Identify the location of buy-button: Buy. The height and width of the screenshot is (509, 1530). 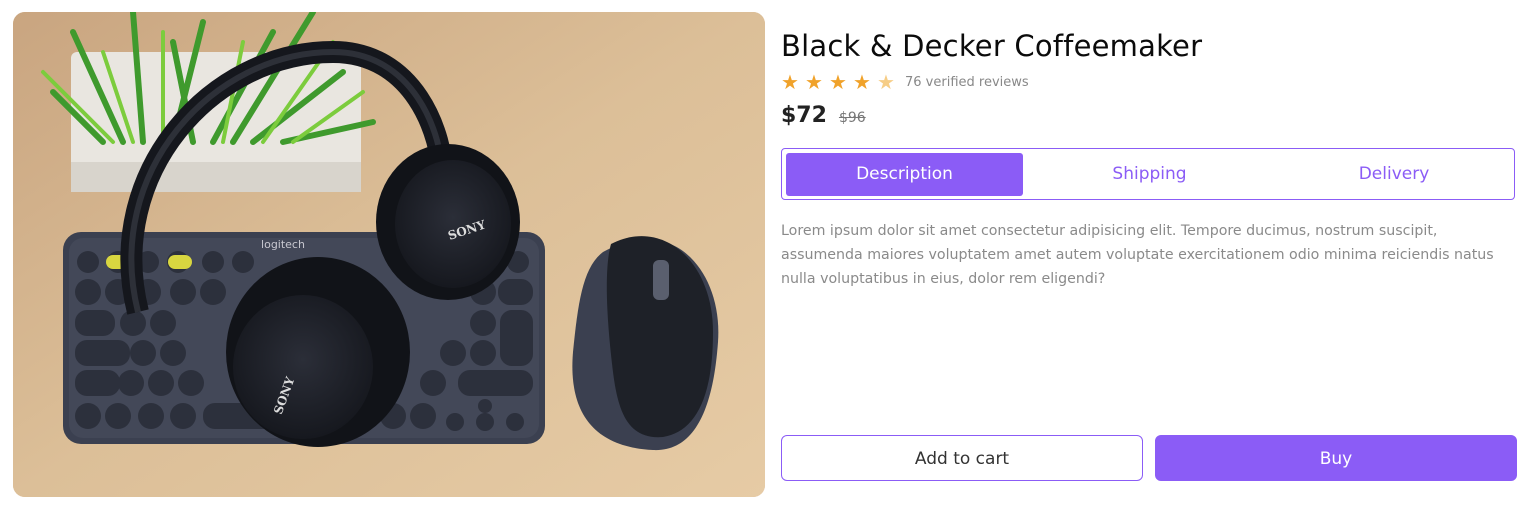
(1336, 458).